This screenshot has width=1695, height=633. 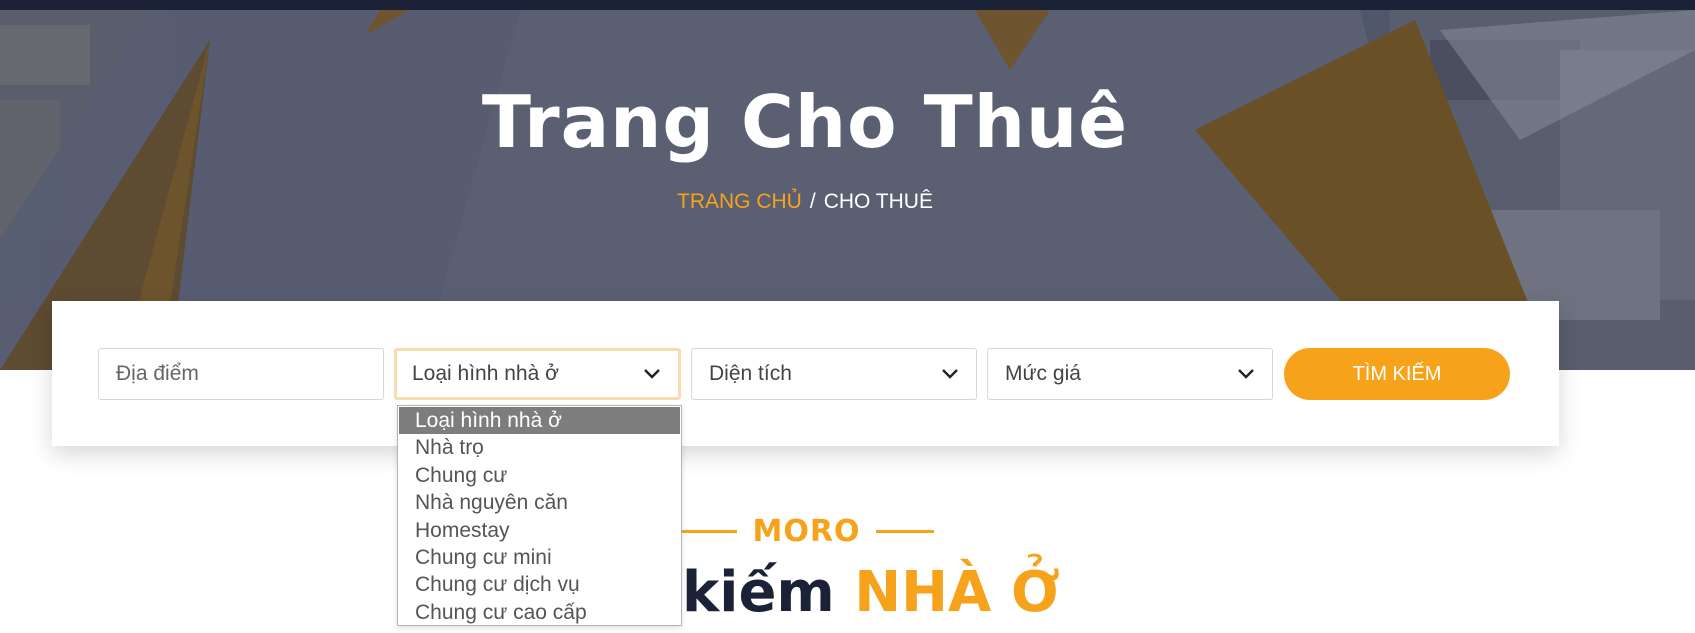 What do you see at coordinates (157, 373) in the screenshot?
I see `location-placeholder: Địa điểm` at bounding box center [157, 373].